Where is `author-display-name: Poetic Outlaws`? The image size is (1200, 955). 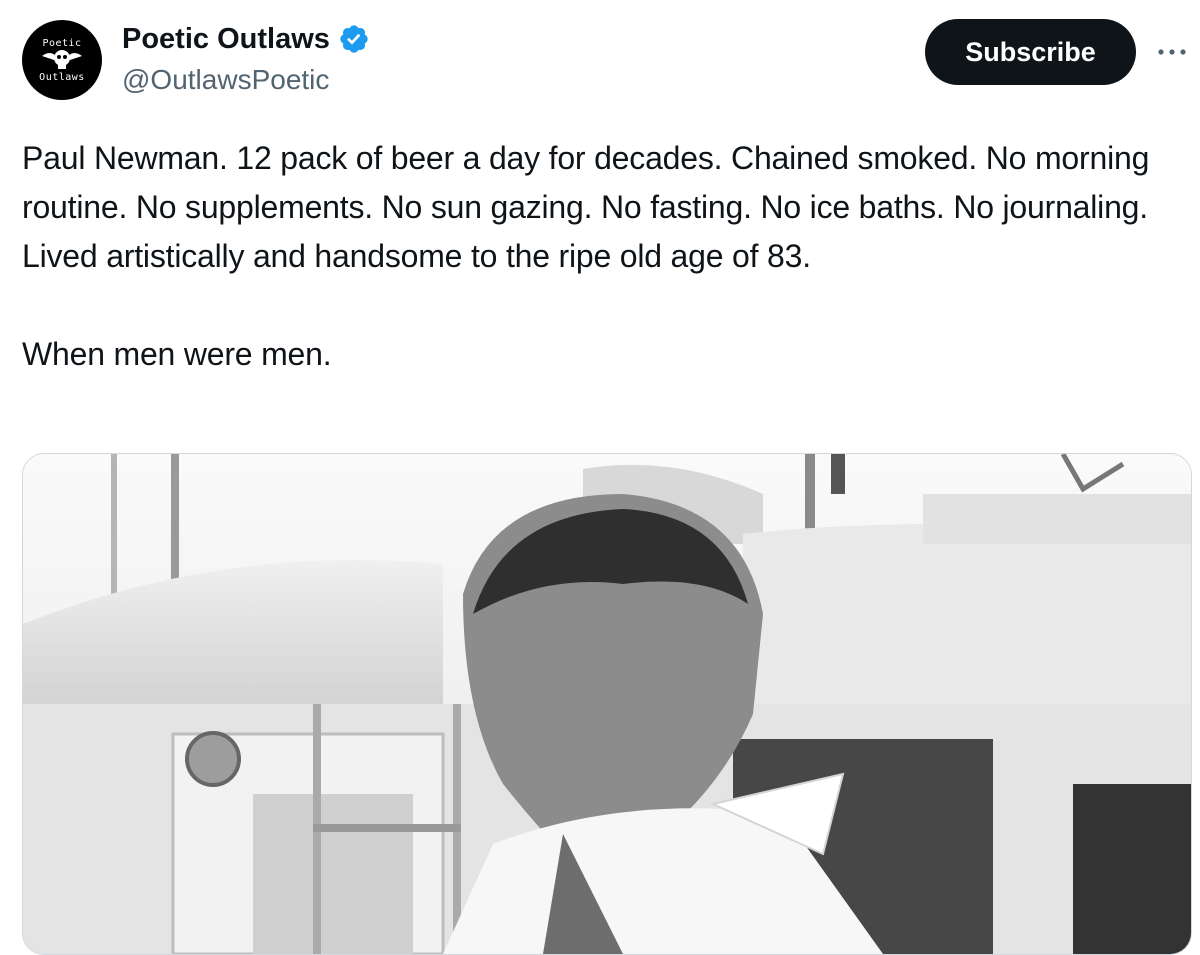
author-display-name: Poetic Outlaws is located at coordinates (226, 39).